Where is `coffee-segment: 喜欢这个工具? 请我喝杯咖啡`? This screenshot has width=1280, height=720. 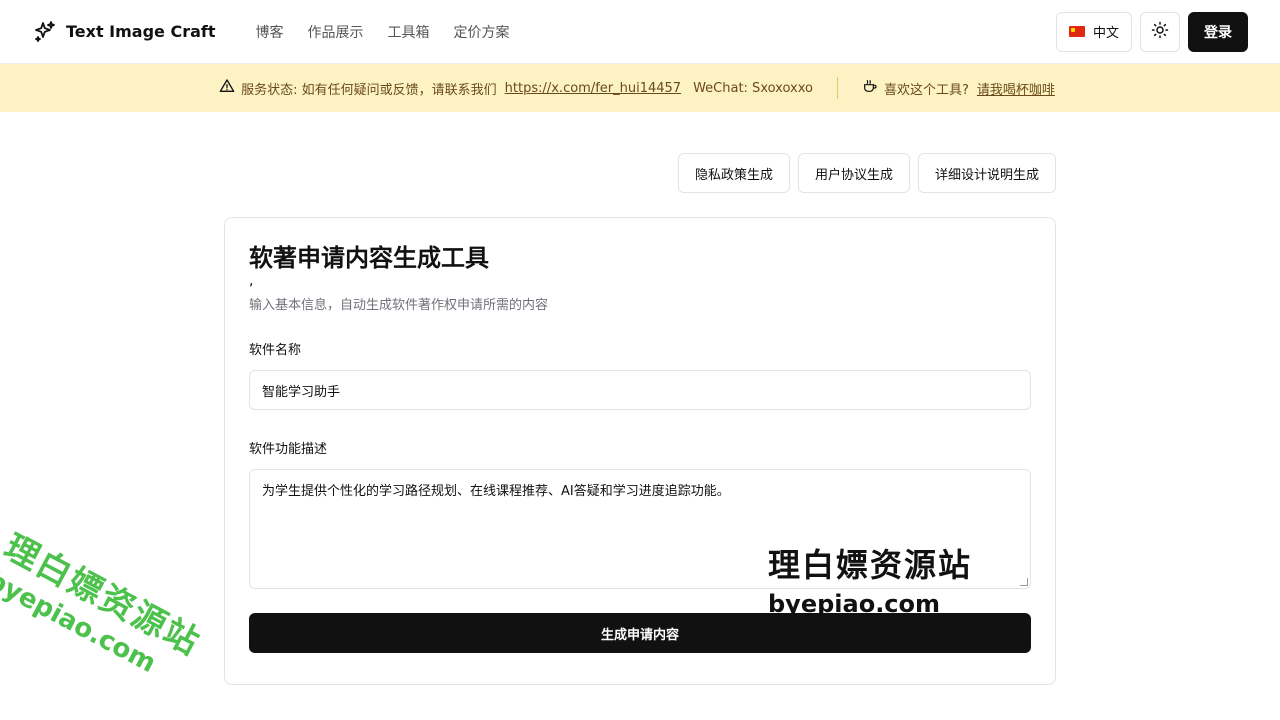
coffee-segment: 喜欢这个工具? 请我喝杯咖啡 is located at coordinates (961, 88).